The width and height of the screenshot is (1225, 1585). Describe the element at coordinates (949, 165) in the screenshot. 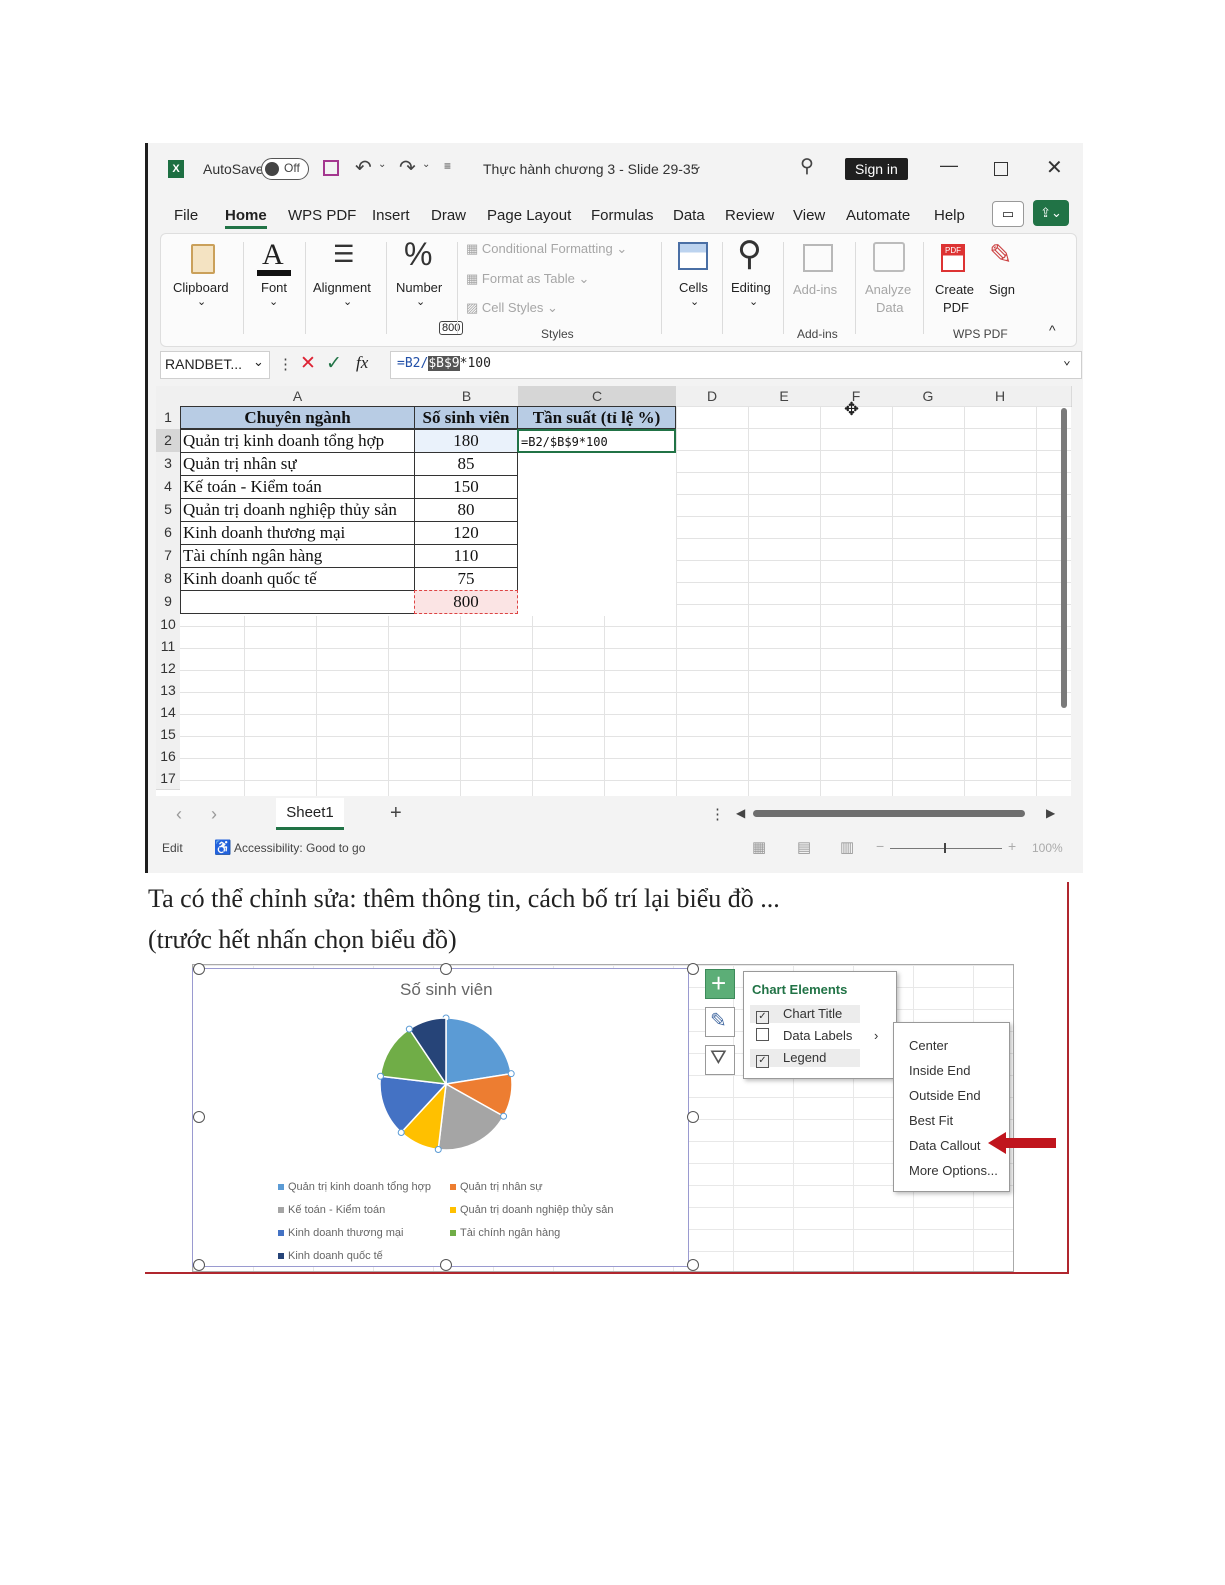

I see `minimize-icon: —` at that location.